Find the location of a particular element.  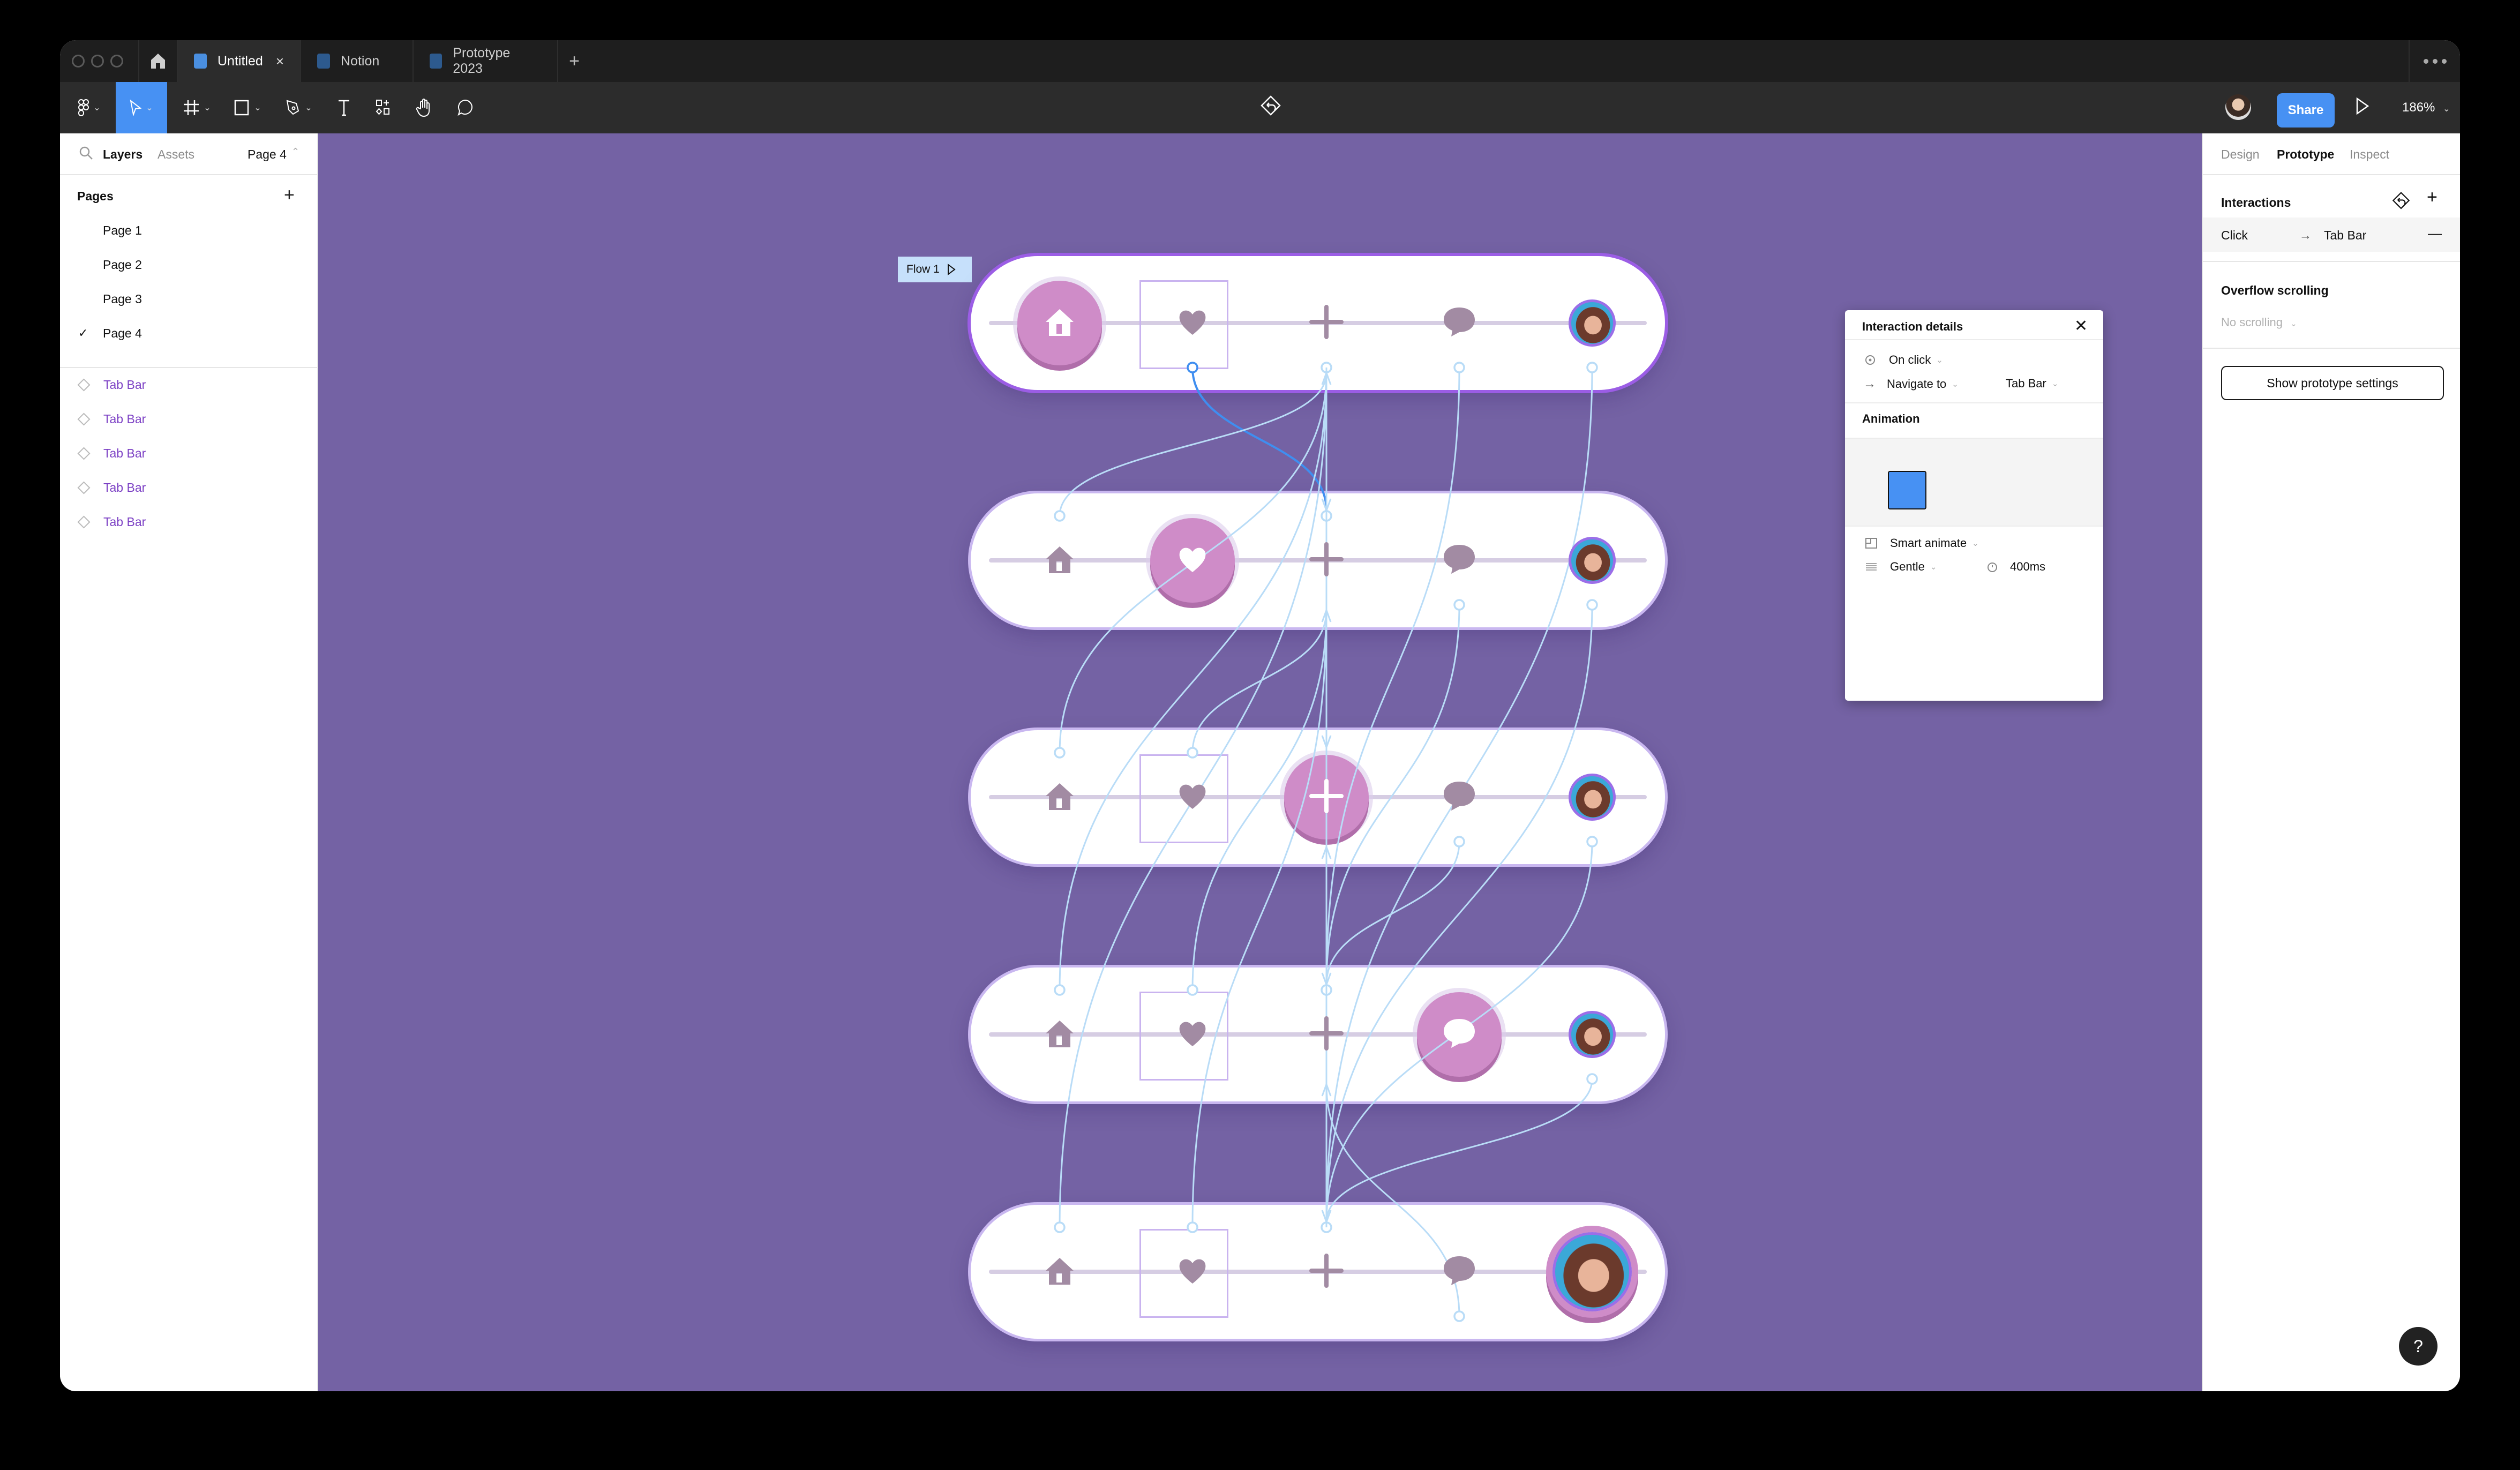

frame-tool: ⌄ is located at coordinates (197, 107).